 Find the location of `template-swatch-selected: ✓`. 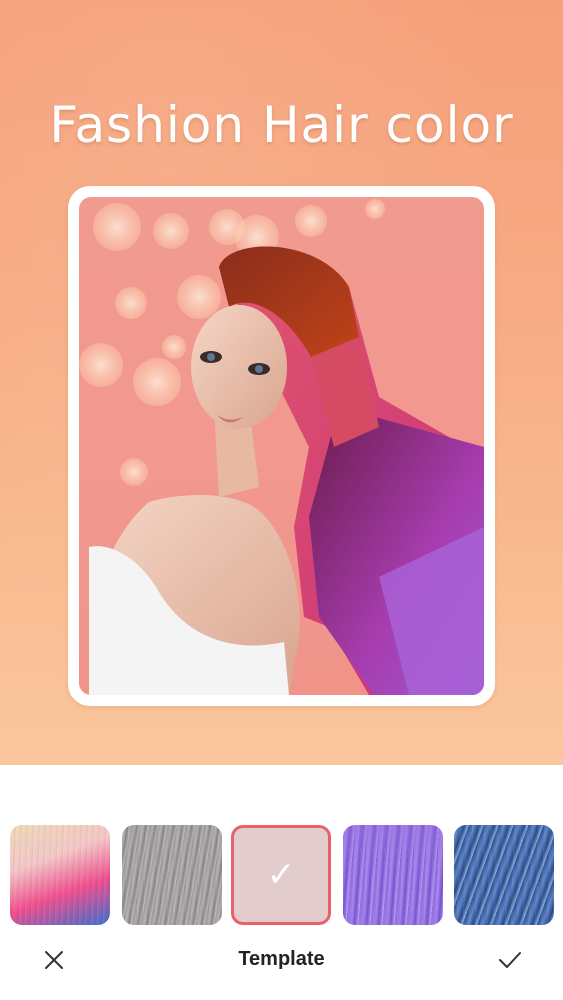

template-swatch-selected: ✓ is located at coordinates (281, 875).